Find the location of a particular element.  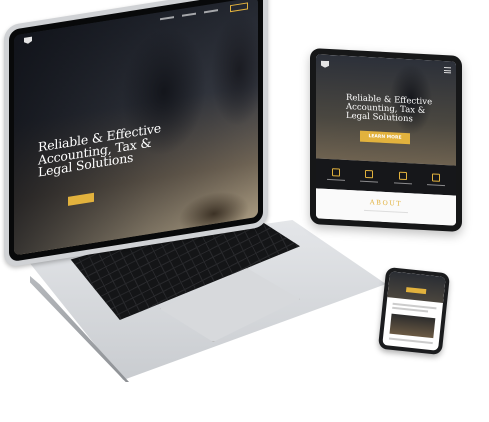

phone-hero is located at coordinates (416, 287).